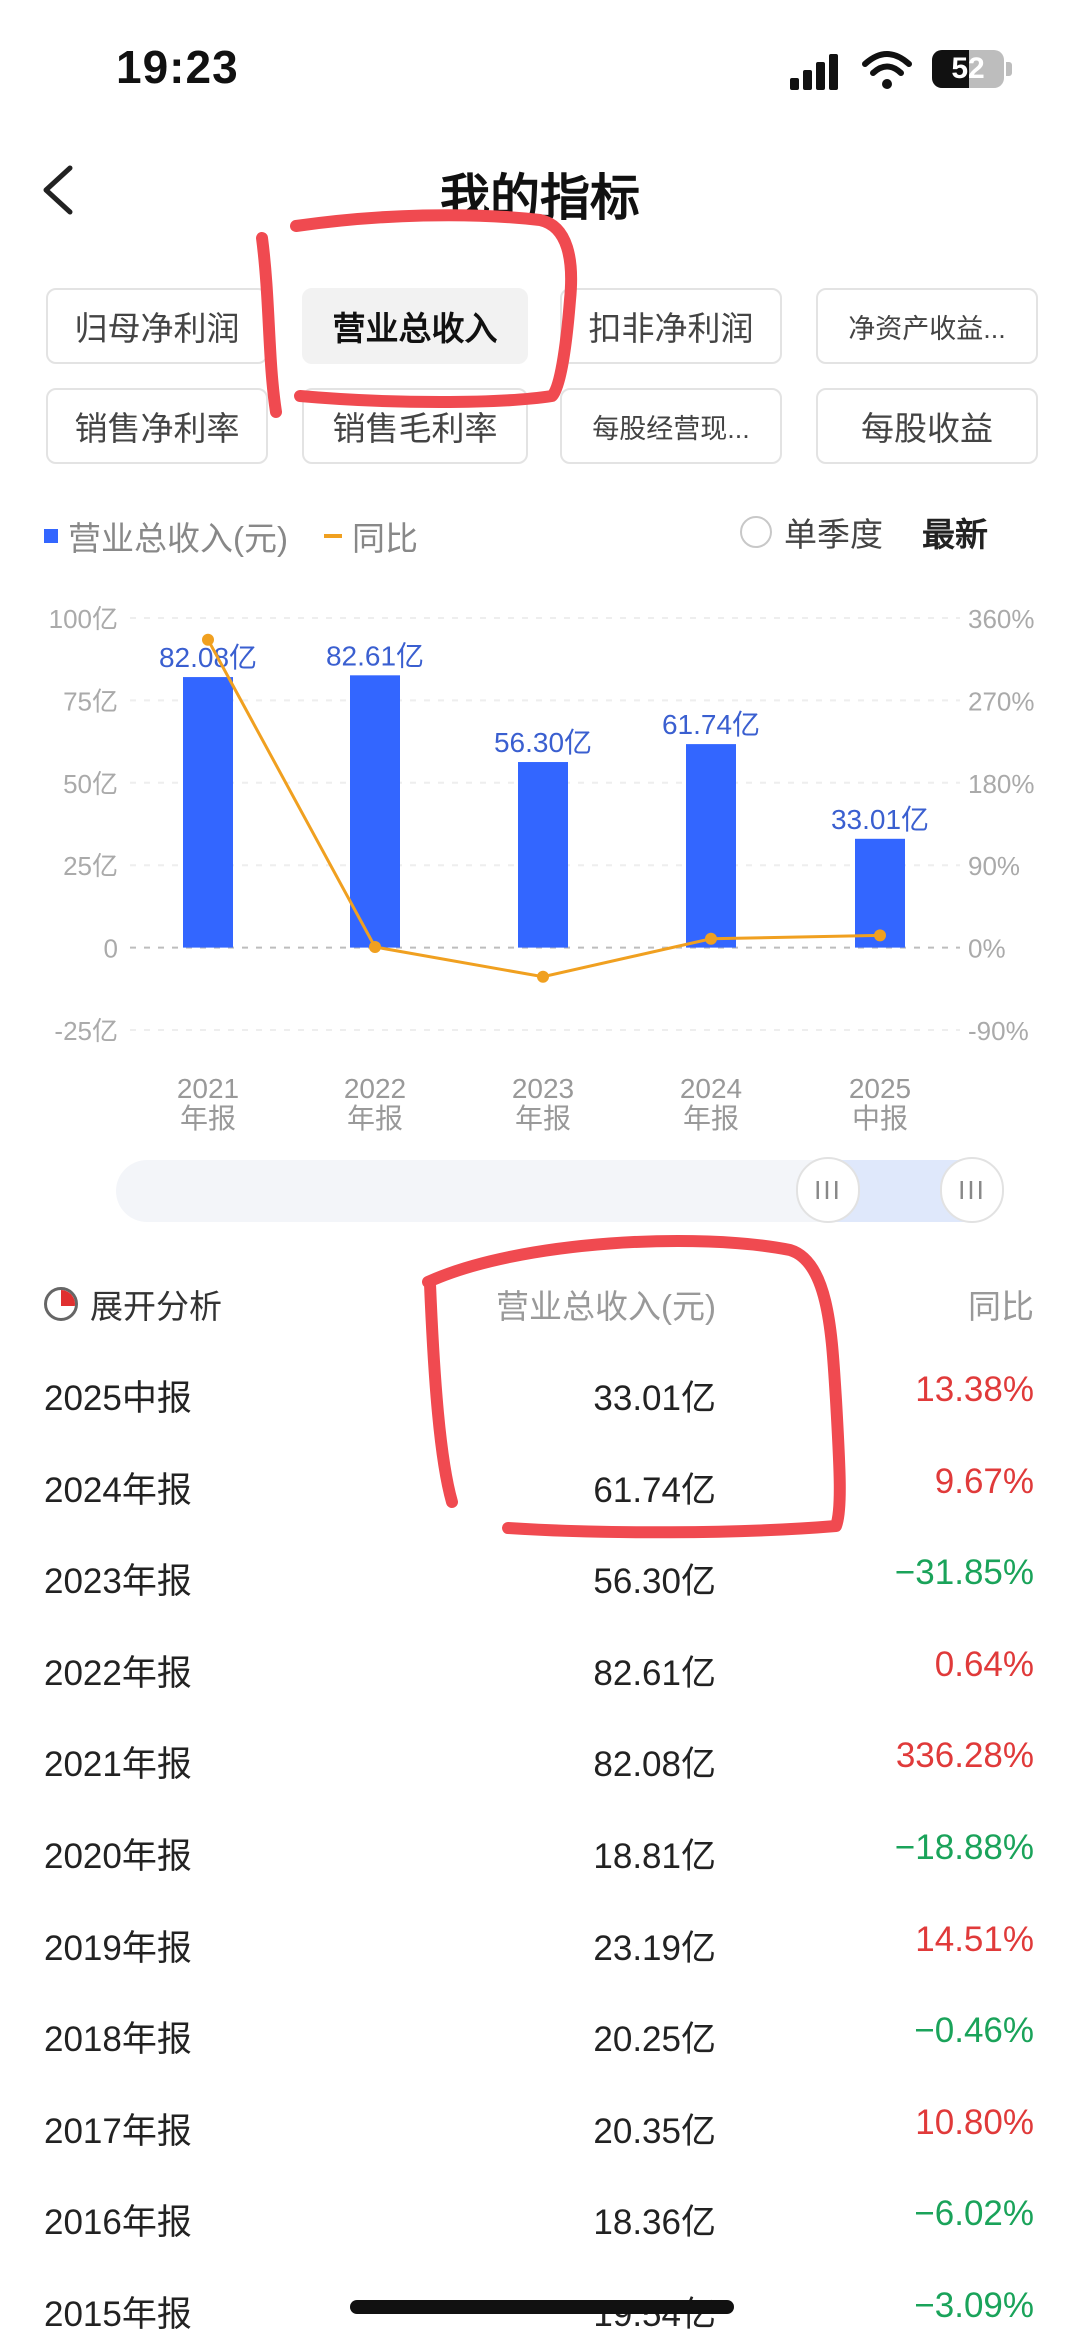  What do you see at coordinates (1001, 619) in the screenshot?
I see `y-right-tick-label: 360%` at bounding box center [1001, 619].